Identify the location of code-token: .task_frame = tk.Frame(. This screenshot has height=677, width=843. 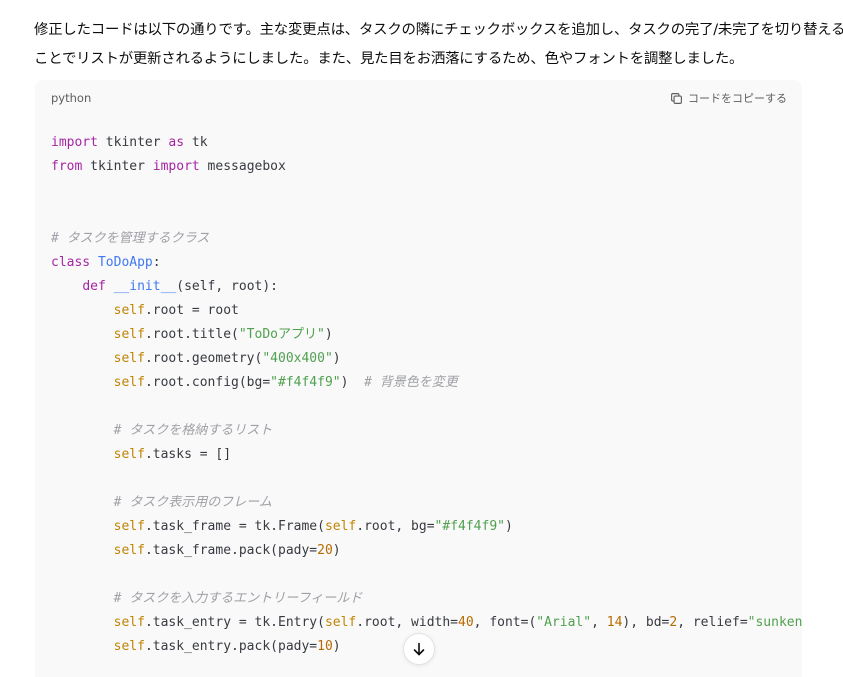
(234, 526).